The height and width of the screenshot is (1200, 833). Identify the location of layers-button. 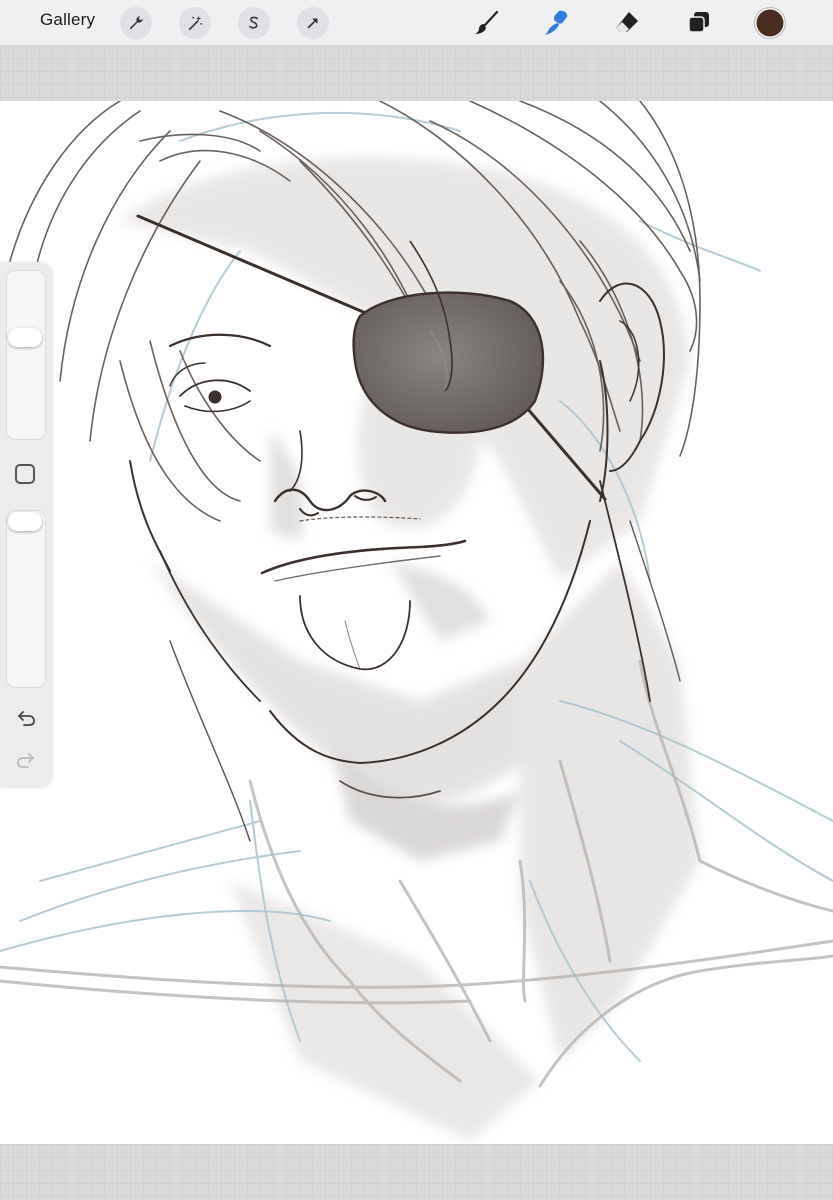
(699, 23).